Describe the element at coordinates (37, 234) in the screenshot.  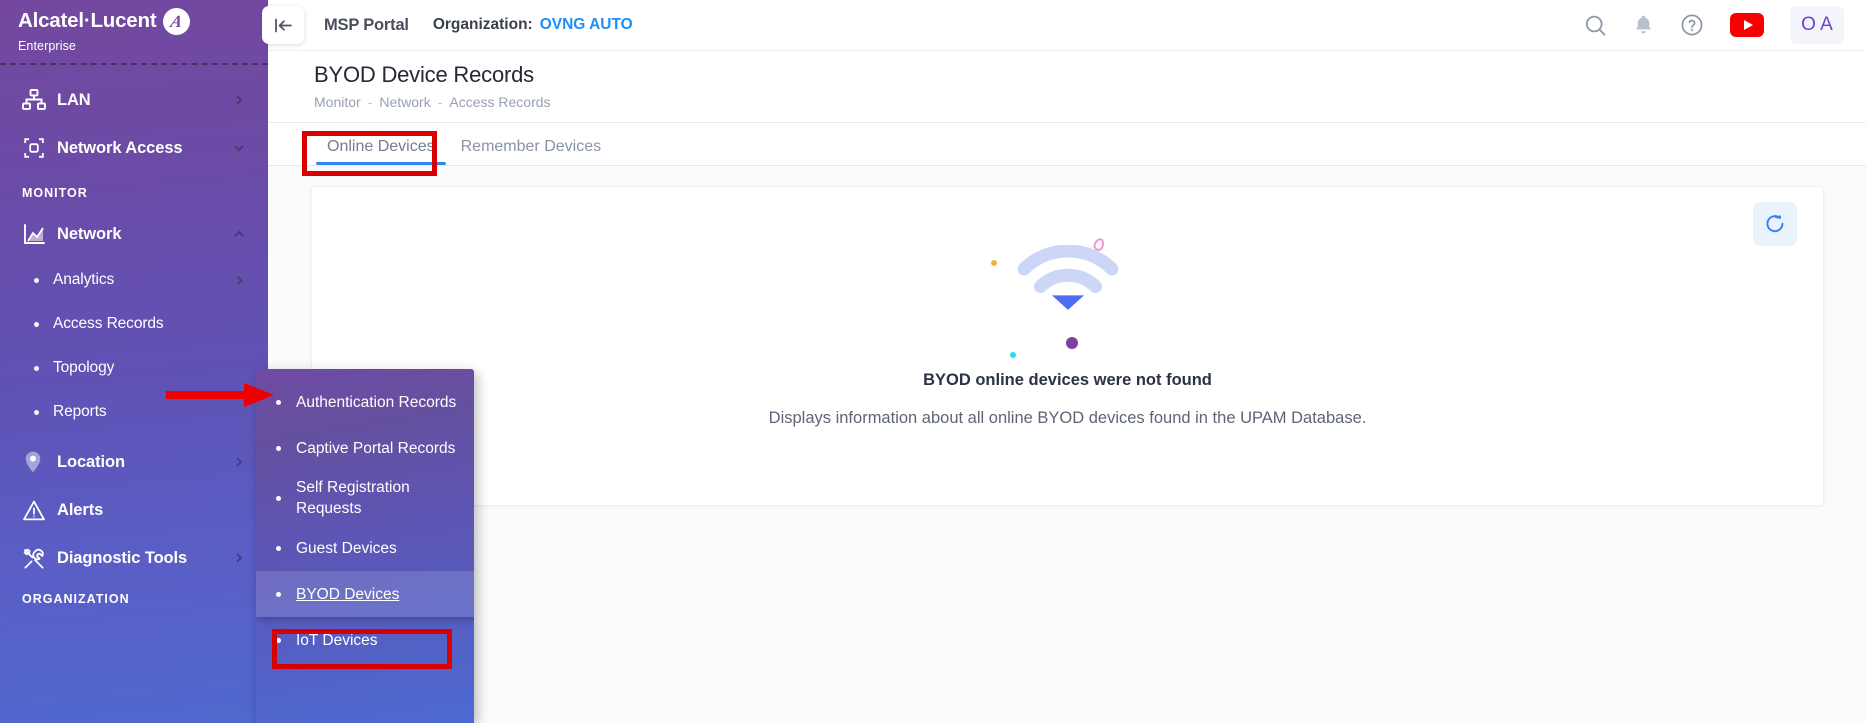
I see `analytics-chart-icon` at that location.